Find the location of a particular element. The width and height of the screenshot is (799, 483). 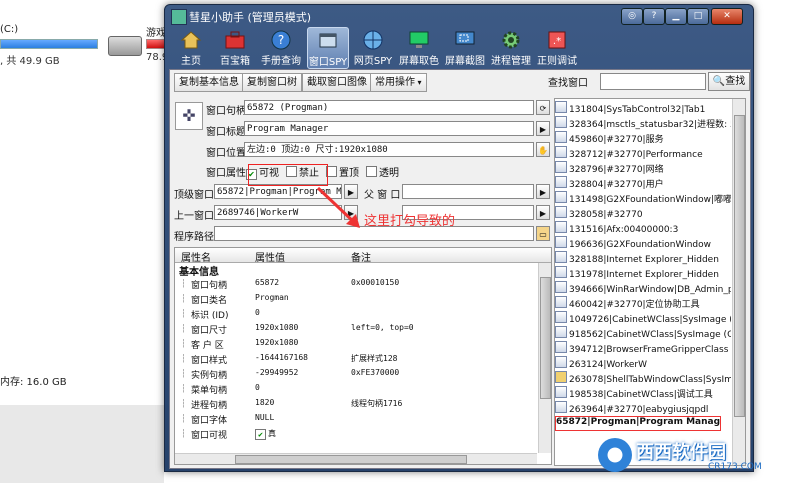

hand-icon: ✋ is located at coordinates (543, 149).